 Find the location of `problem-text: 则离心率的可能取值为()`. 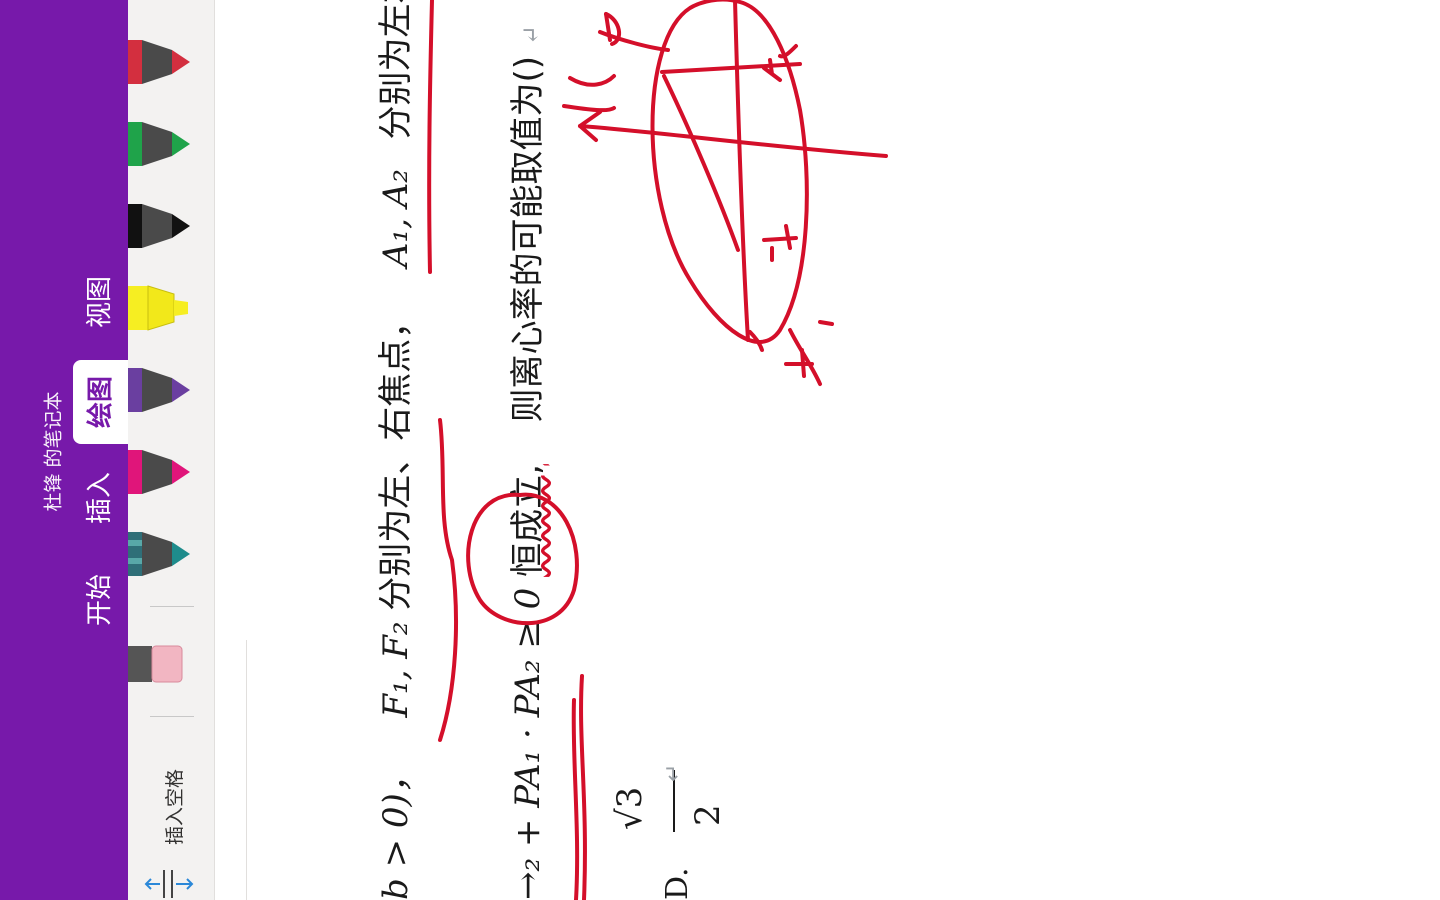

problem-text: 则离心率的可能取值为() is located at coordinates (528, 239).